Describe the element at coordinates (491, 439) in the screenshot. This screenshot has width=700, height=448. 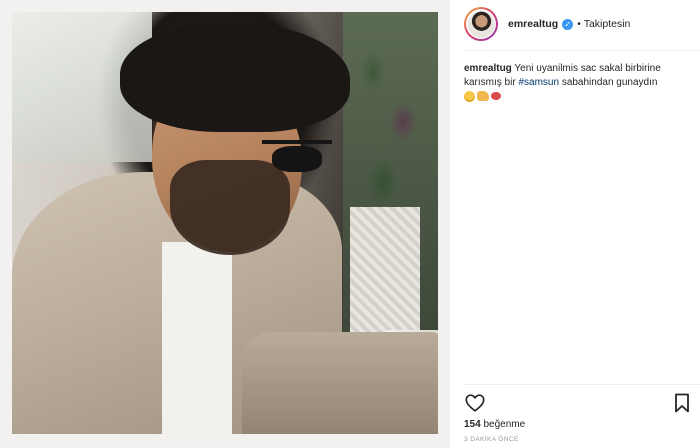
I see `post-timestamp: 3 DAKİKA ÖNCE` at that location.